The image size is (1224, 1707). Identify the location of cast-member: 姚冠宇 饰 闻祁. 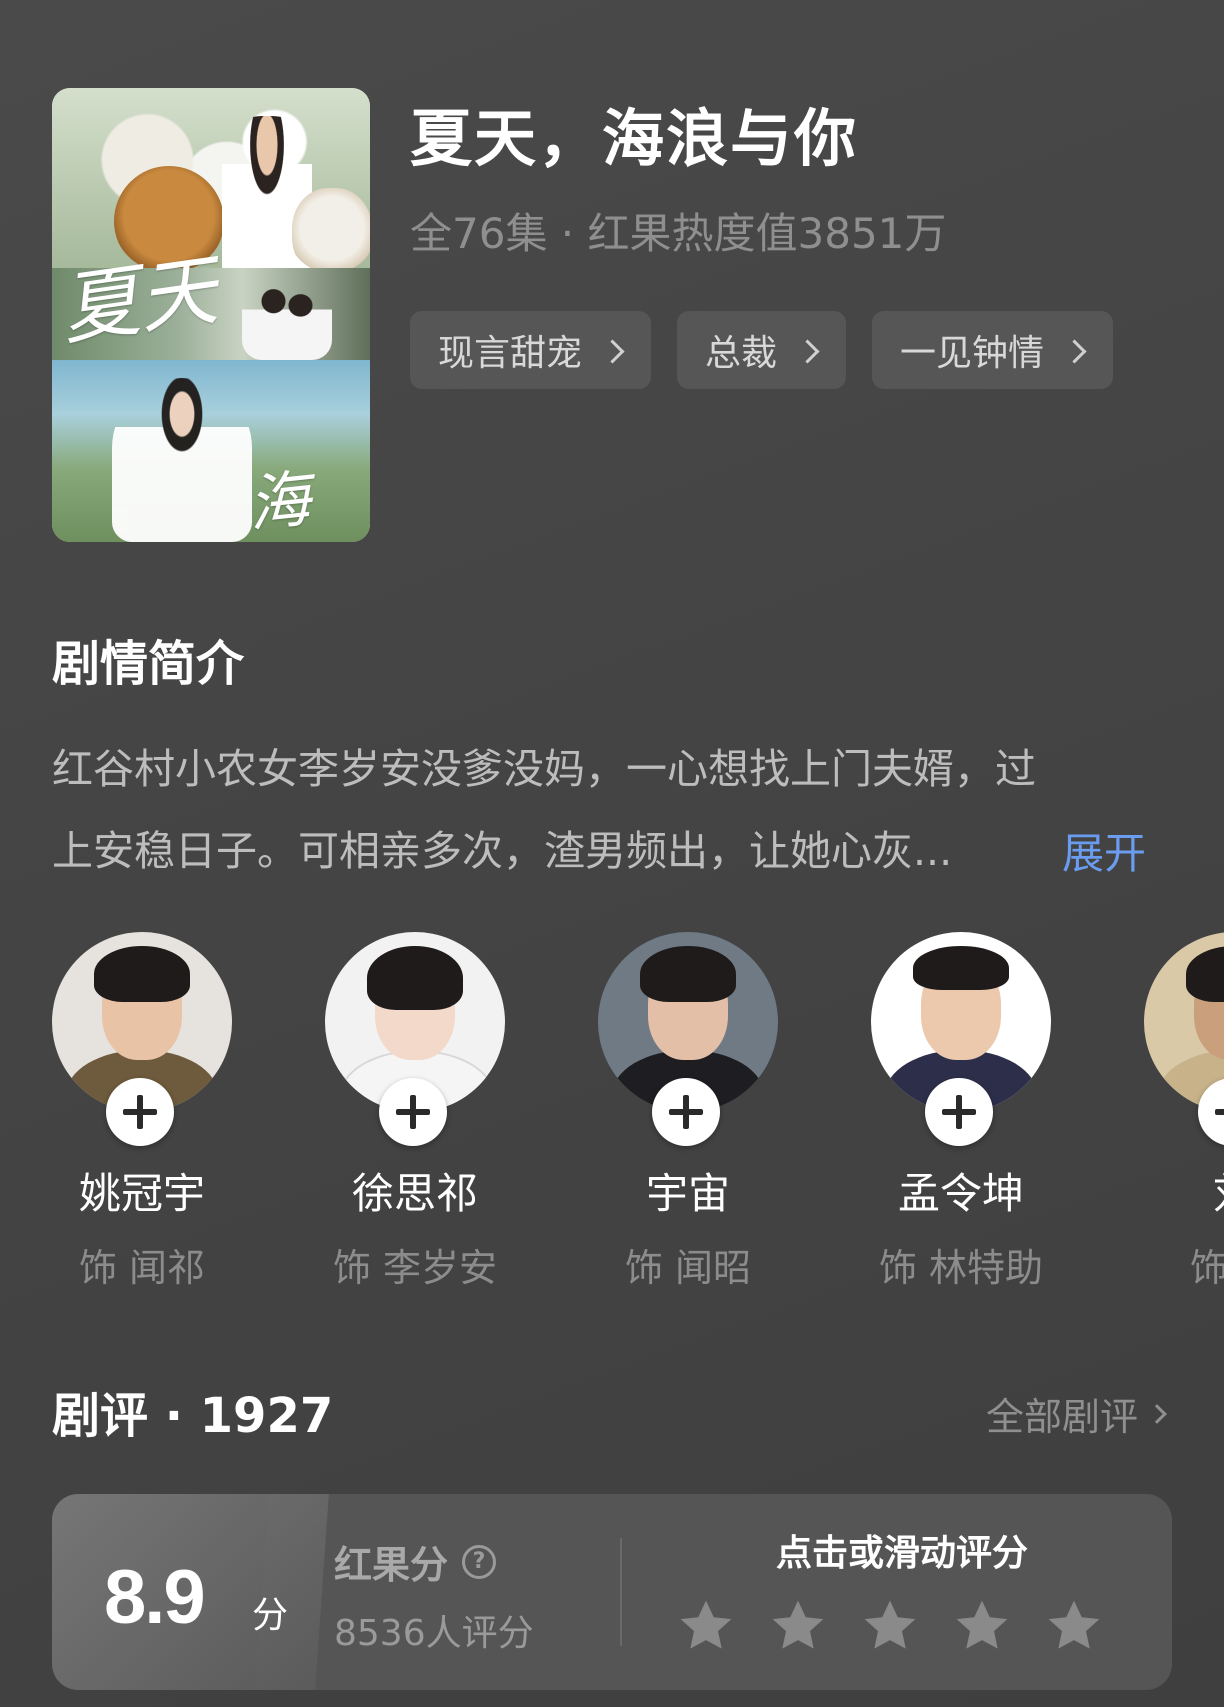
(142, 1112).